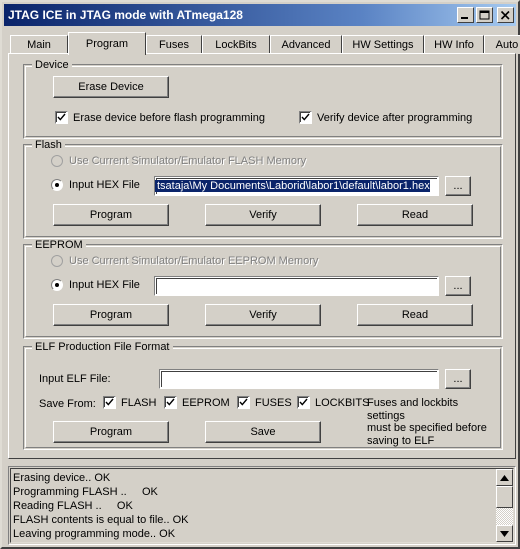 The width and height of the screenshot is (520, 549). Describe the element at coordinates (75, 379) in the screenshot. I see `elf-input-label: Input ELF File:` at that location.